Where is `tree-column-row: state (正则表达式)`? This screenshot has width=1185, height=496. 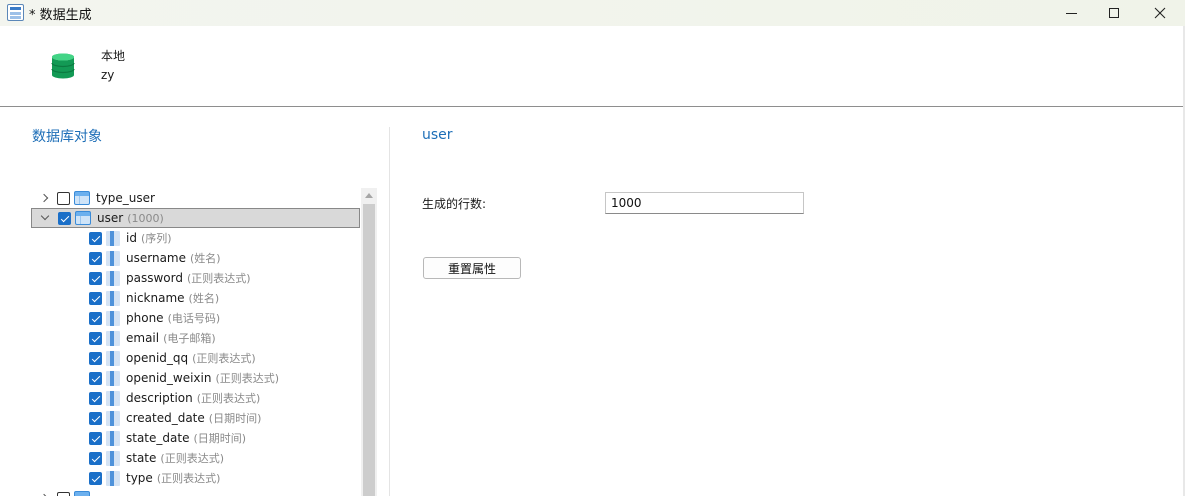
tree-column-row: state (正则表达式) is located at coordinates (195, 458).